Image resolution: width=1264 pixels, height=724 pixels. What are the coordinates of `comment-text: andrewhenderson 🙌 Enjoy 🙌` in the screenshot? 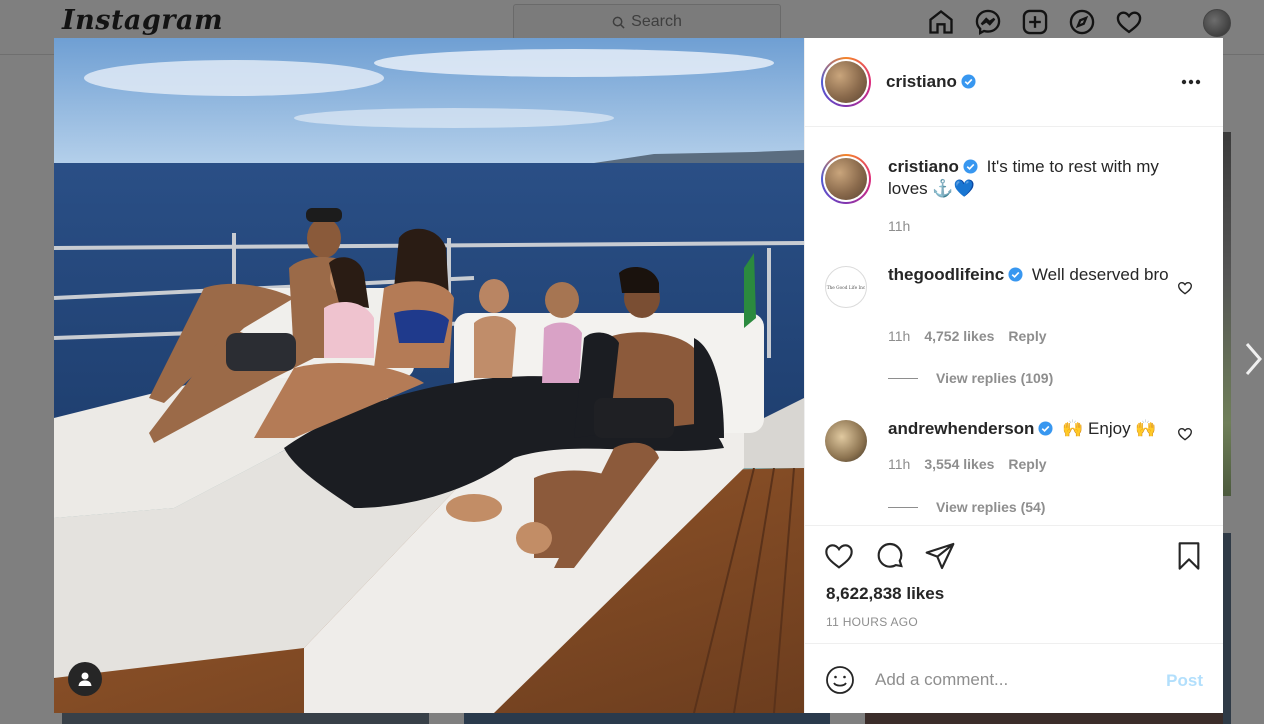 It's located at (1030, 429).